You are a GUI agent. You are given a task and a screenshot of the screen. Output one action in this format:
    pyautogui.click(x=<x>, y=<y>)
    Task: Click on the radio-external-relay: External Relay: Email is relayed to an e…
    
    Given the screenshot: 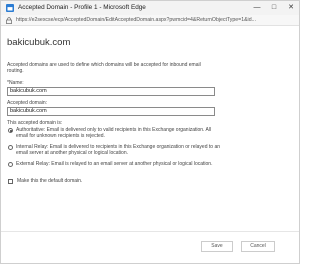 What is the action you would take?
    pyautogui.click(x=114, y=164)
    